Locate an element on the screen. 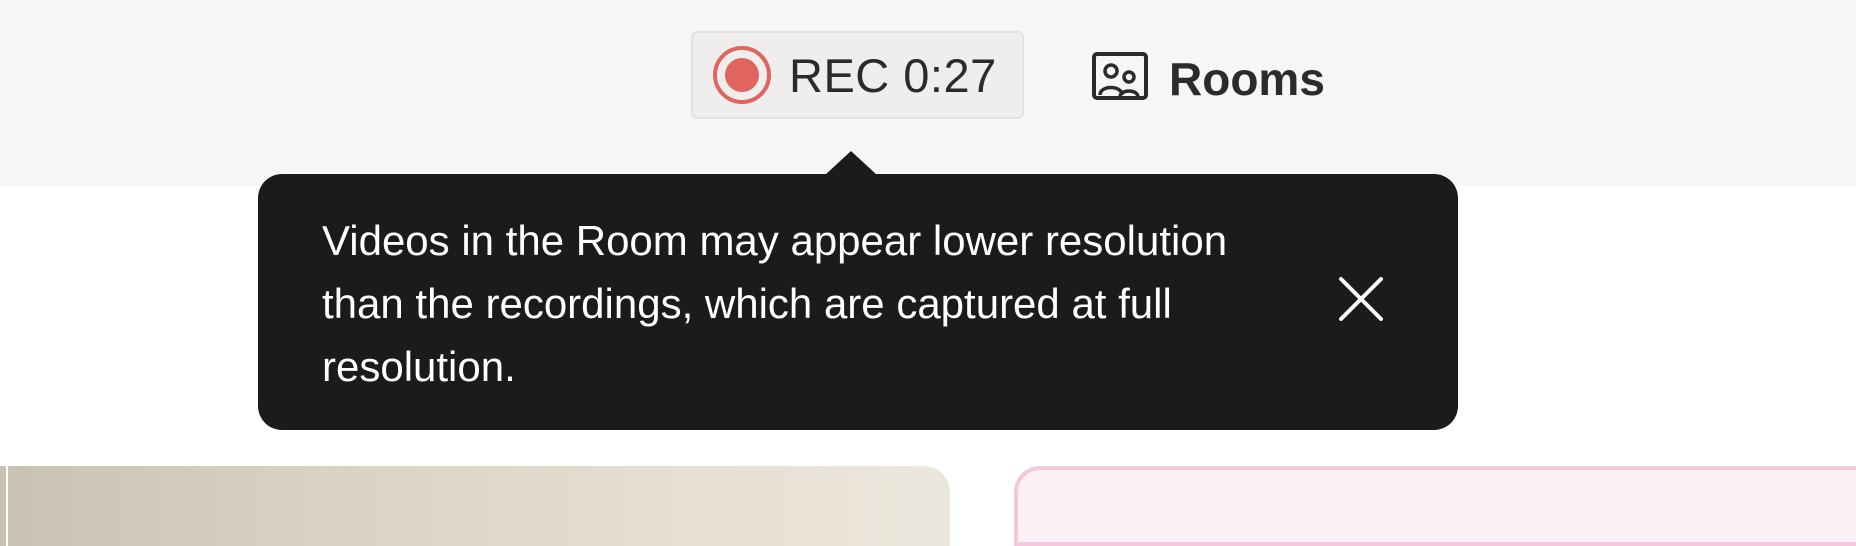  rooms-label: Rooms is located at coordinates (1247, 79).